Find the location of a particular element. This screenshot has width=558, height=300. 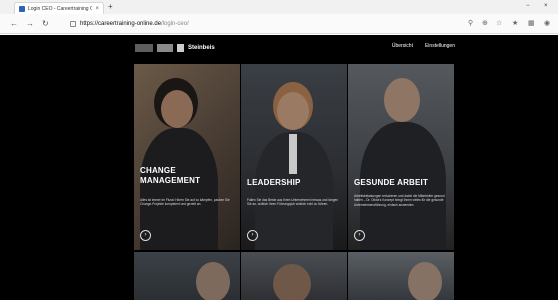

minimize-window-button: − is located at coordinates (528, 6).